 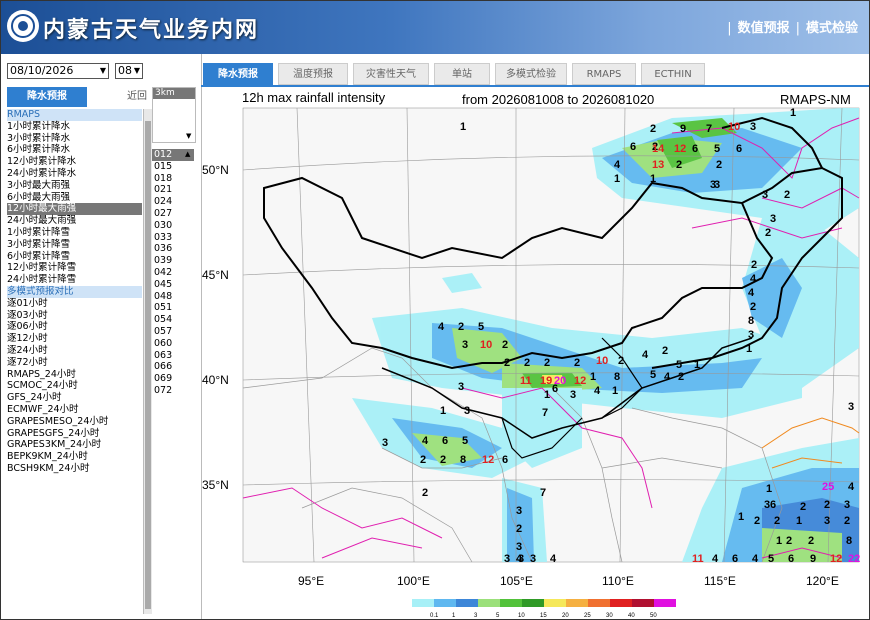 What do you see at coordinates (187, 155) in the screenshot?
I see `scroll-up-icon: ▲` at bounding box center [187, 155].